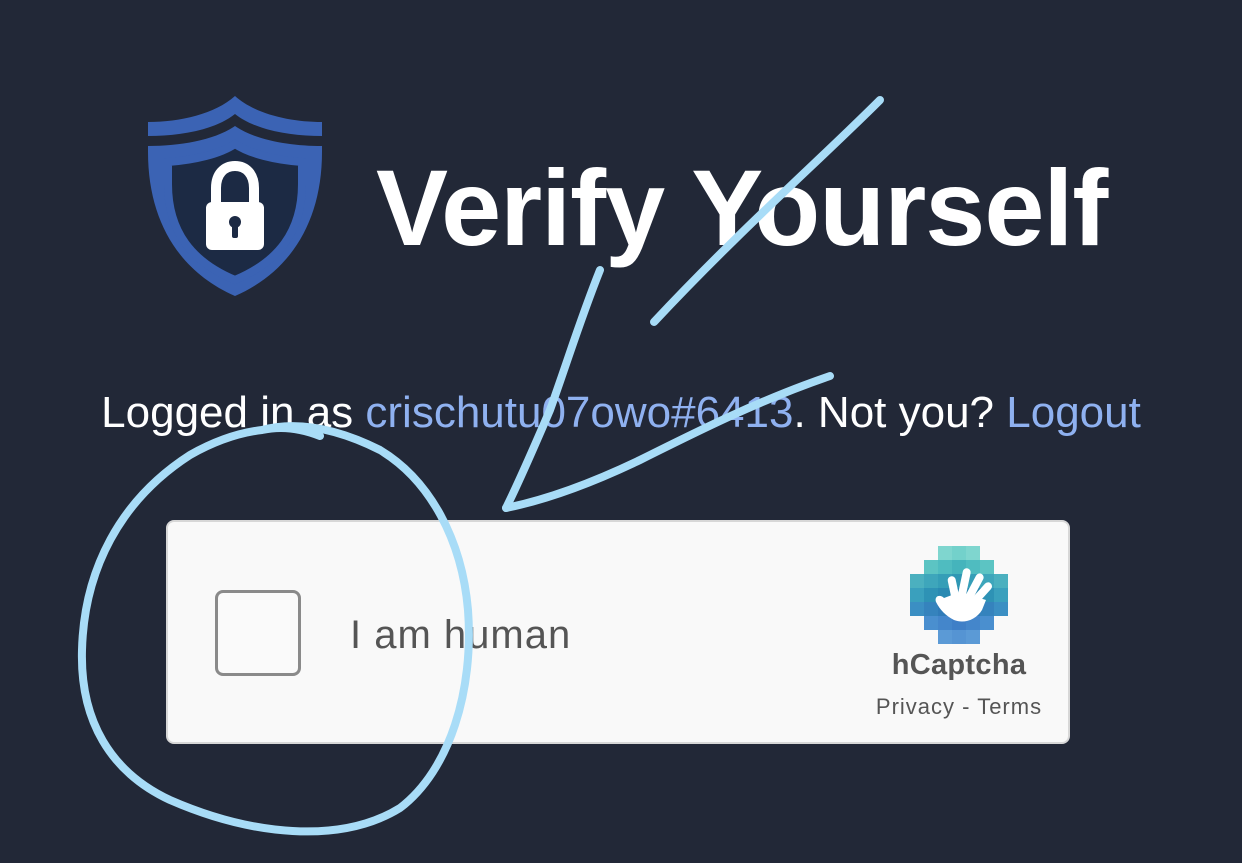 This screenshot has height=863, width=1242. I want to click on login-middle: . Not you?, so click(900, 412).